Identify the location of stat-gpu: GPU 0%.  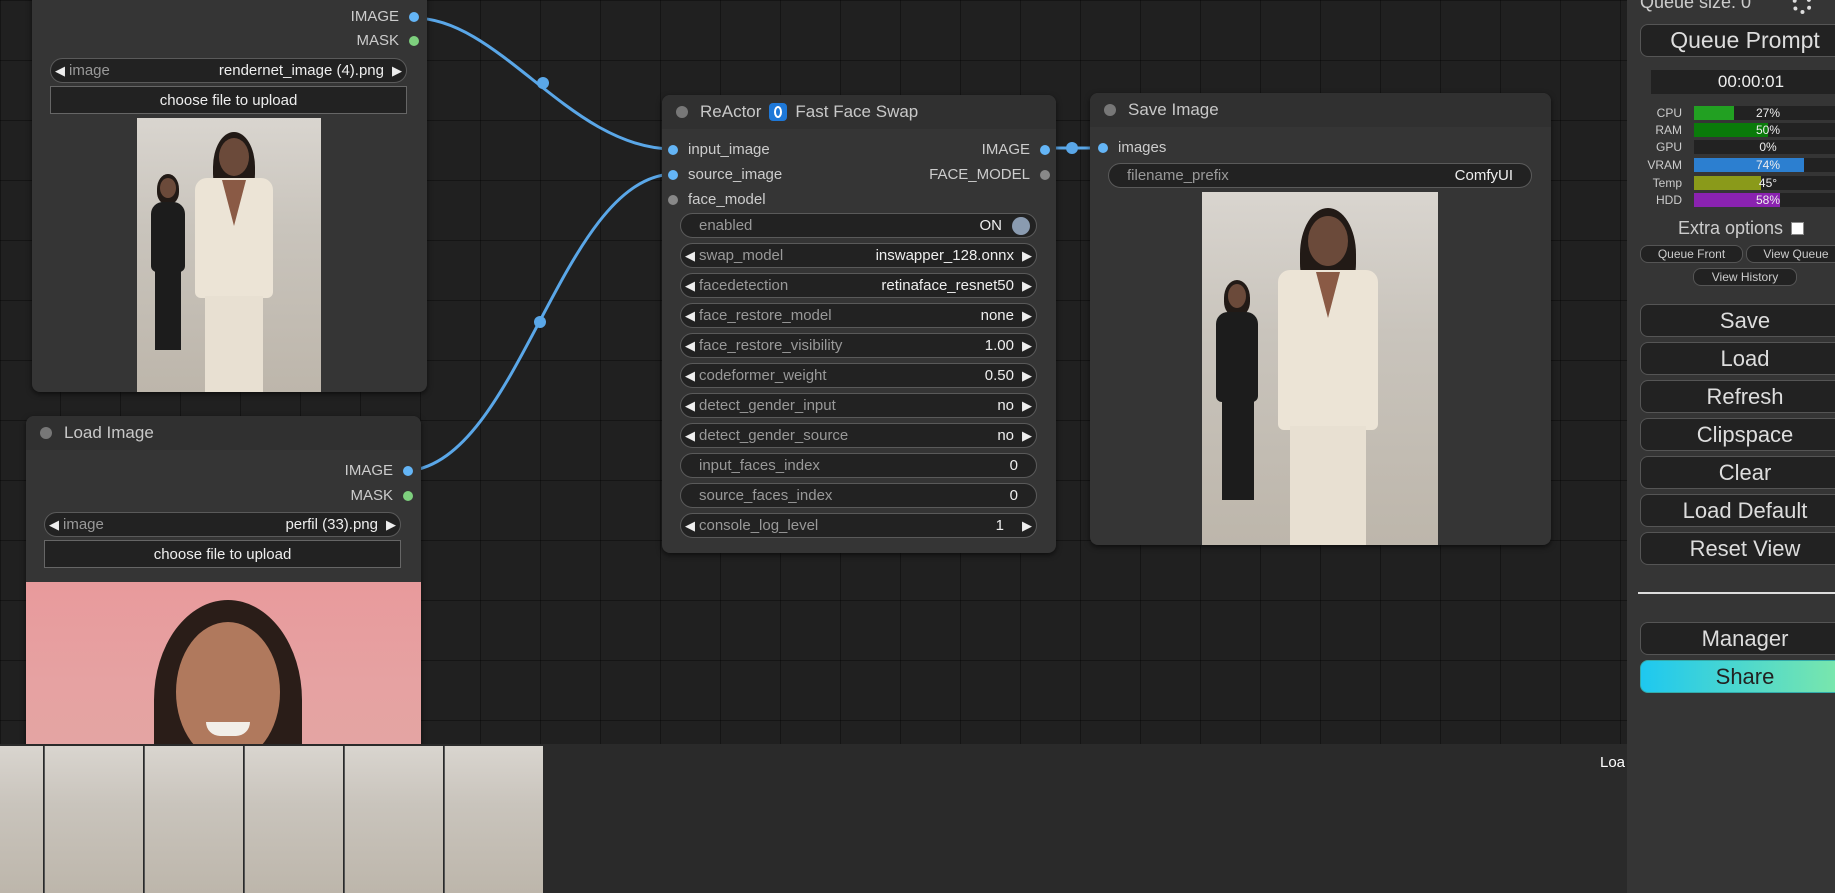
(1737, 147).